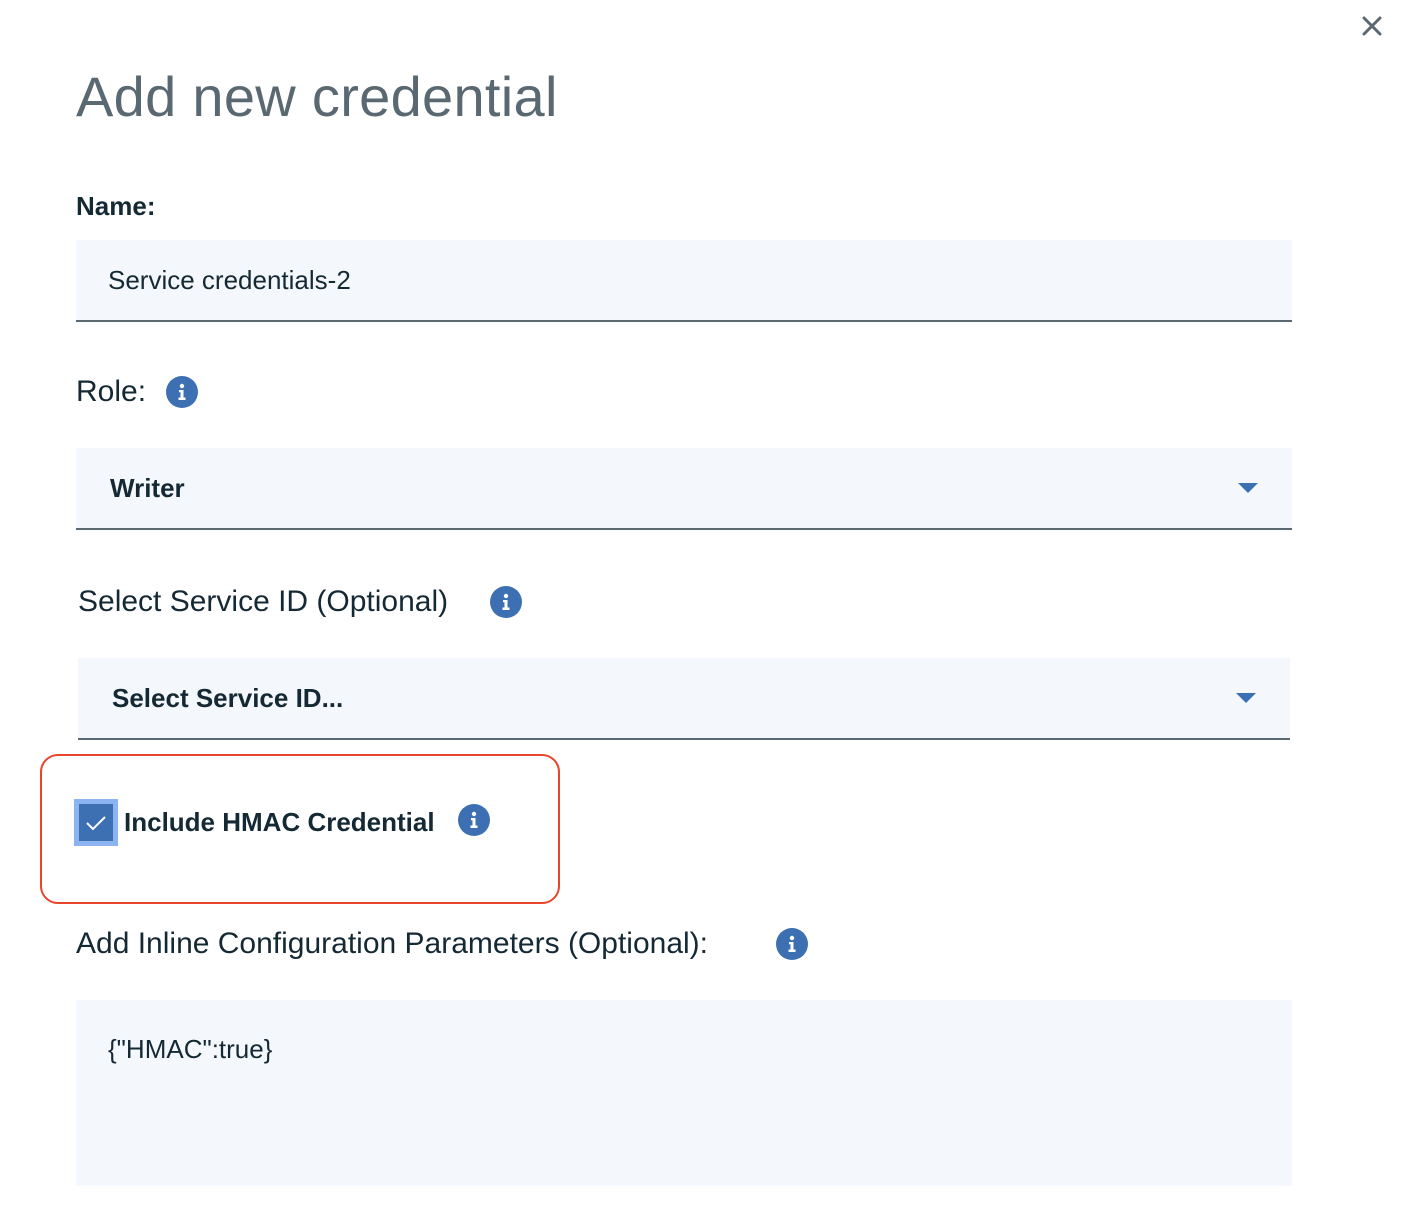  Describe the element at coordinates (317, 96) in the screenshot. I see `dialog-title: Add new credential` at that location.